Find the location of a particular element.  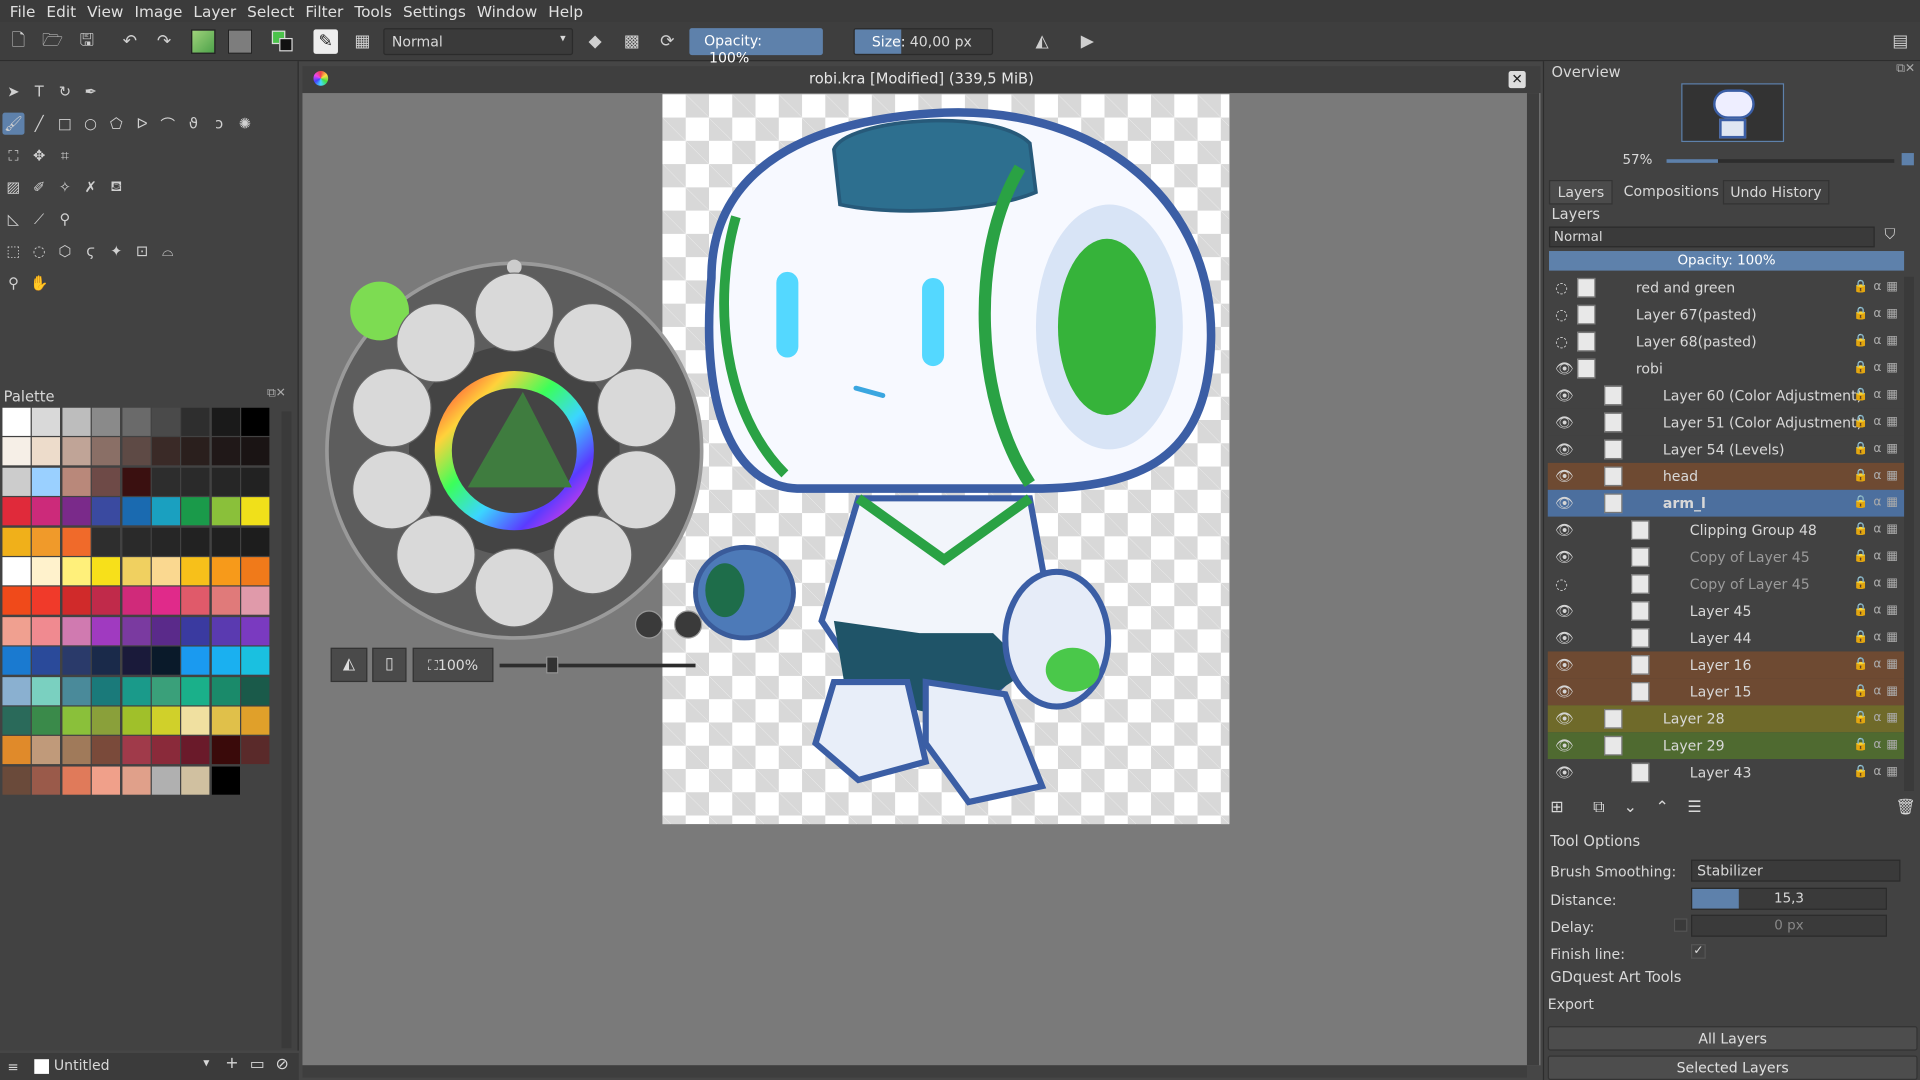

delay-input: 0 px is located at coordinates (1789, 925).